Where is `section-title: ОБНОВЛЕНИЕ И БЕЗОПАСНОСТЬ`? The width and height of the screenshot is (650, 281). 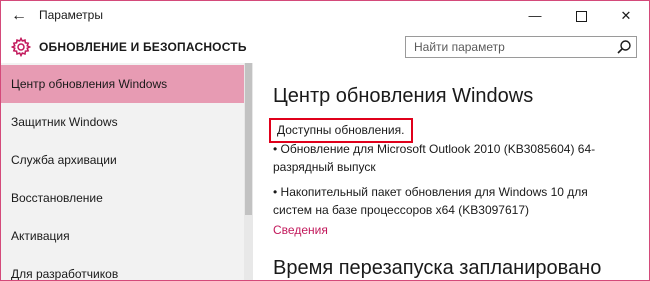 section-title: ОБНОВЛЕНИЕ И БЕЗОПАСНОСТЬ is located at coordinates (143, 47).